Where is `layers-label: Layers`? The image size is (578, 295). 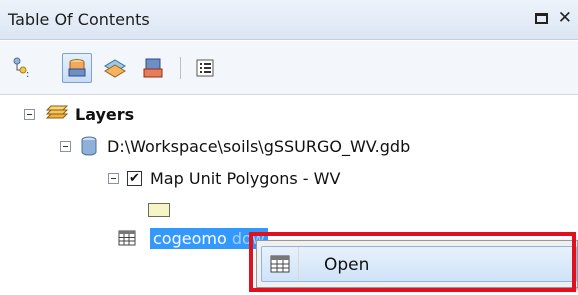
layers-label: Layers is located at coordinates (105, 114).